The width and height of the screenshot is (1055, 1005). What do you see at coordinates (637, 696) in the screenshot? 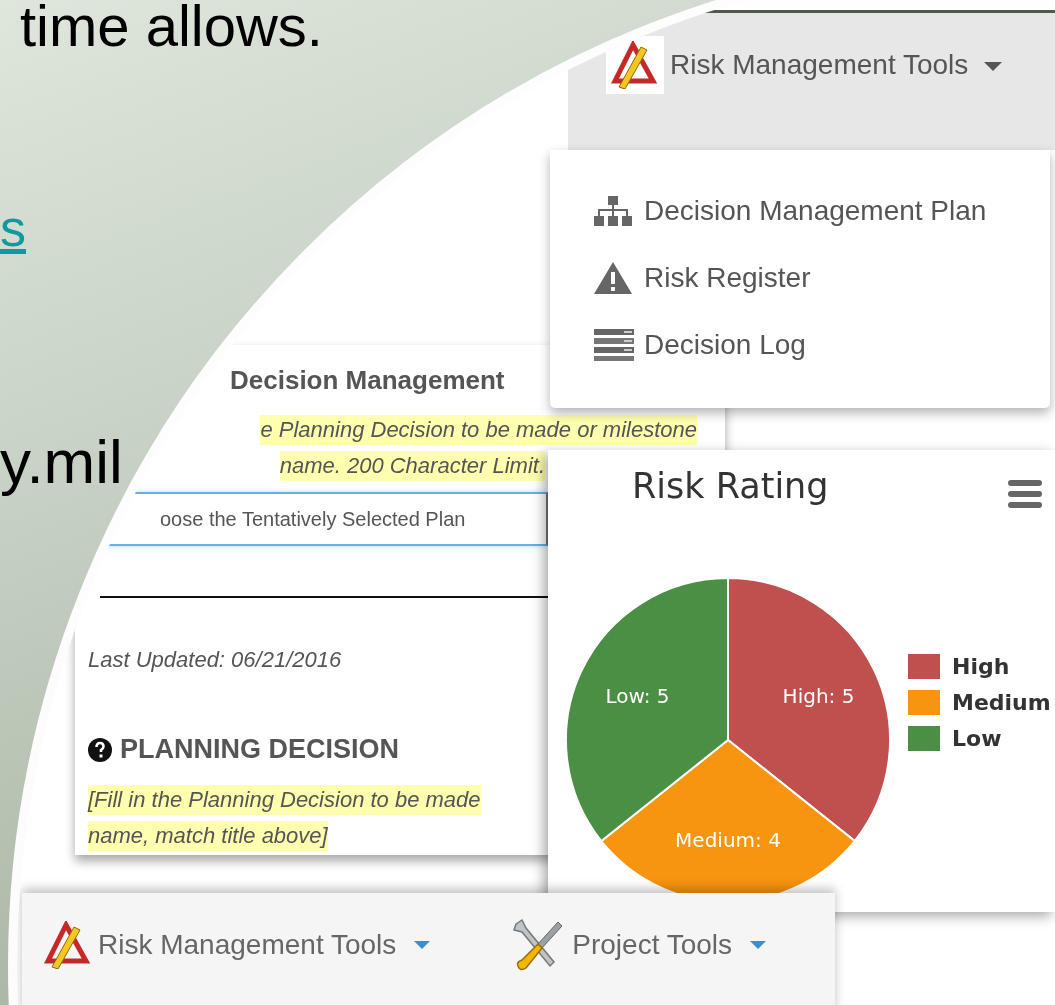
I see `slice-label: Low: 5` at bounding box center [637, 696].